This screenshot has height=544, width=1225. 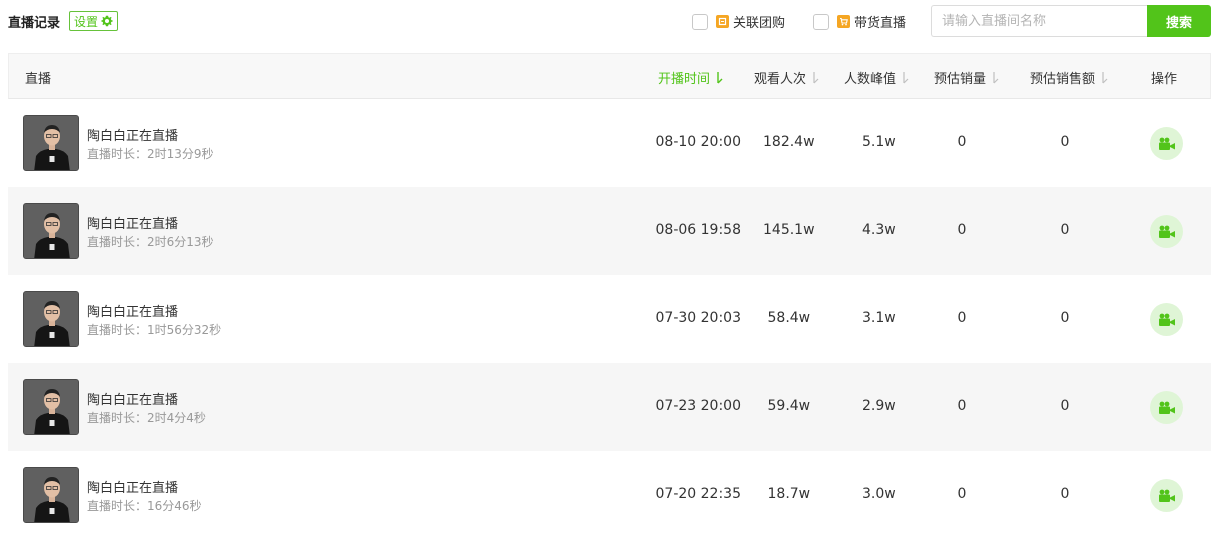 I want to click on column-label-live: 直播, so click(x=38, y=79).